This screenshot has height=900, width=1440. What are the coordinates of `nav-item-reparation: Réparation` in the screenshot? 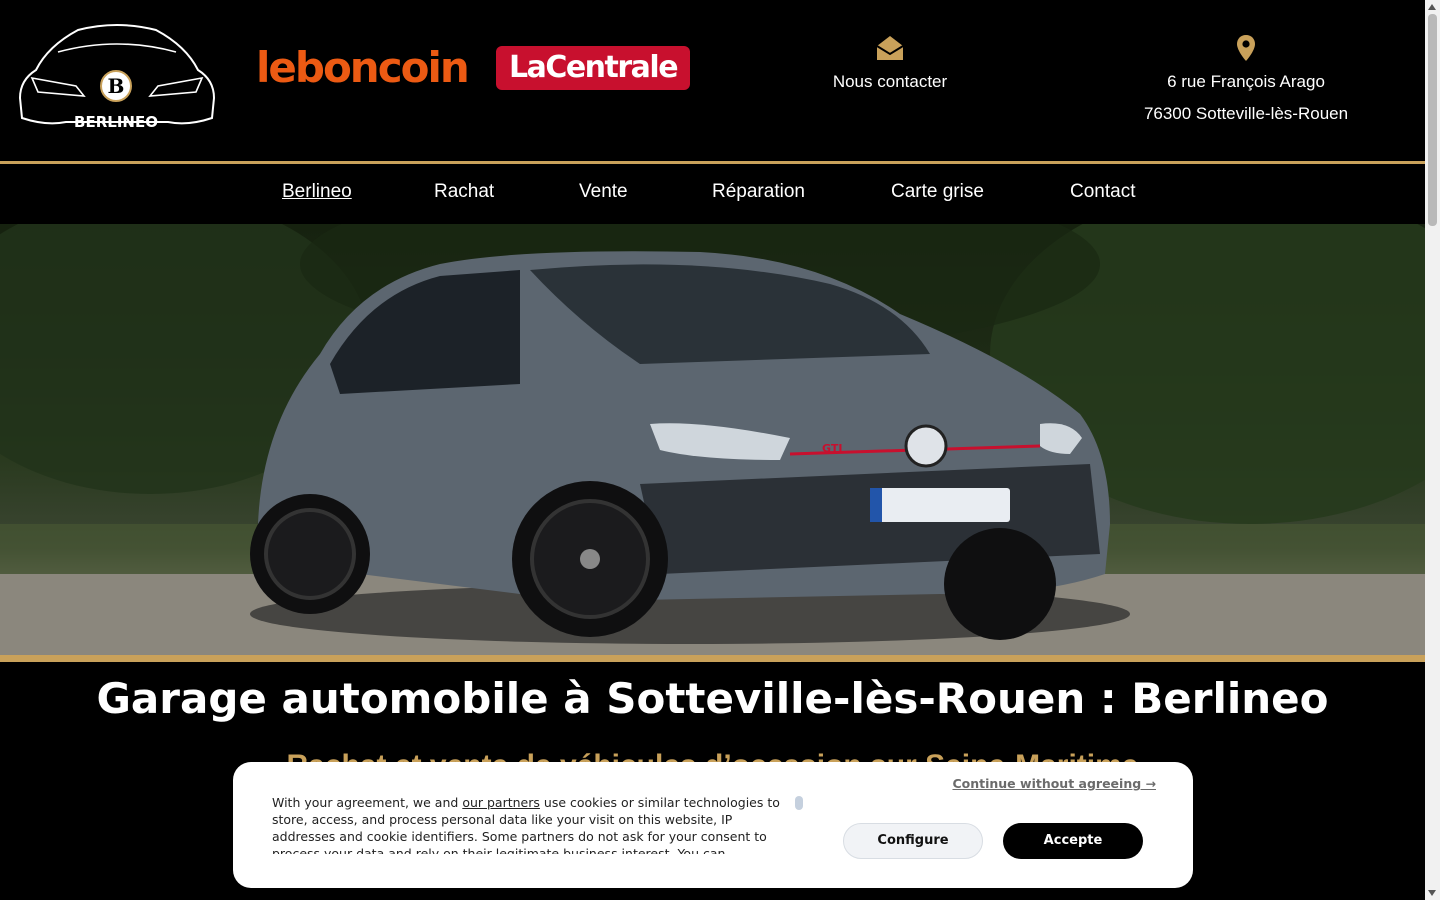 It's located at (758, 192).